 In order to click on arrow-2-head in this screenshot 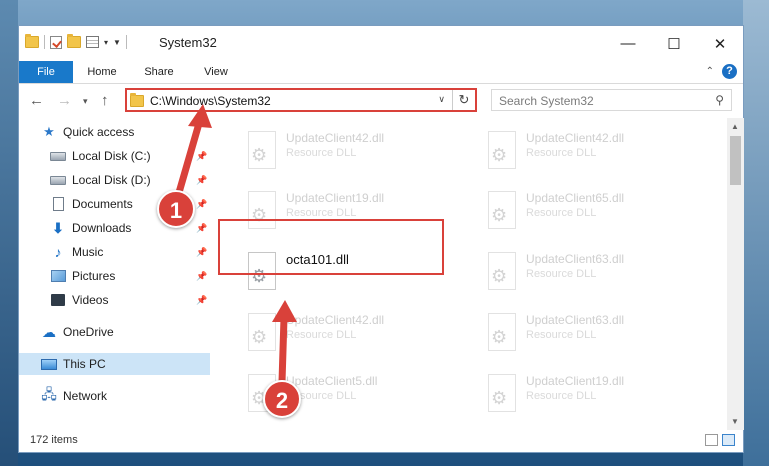, I will do `click(284, 311)`.